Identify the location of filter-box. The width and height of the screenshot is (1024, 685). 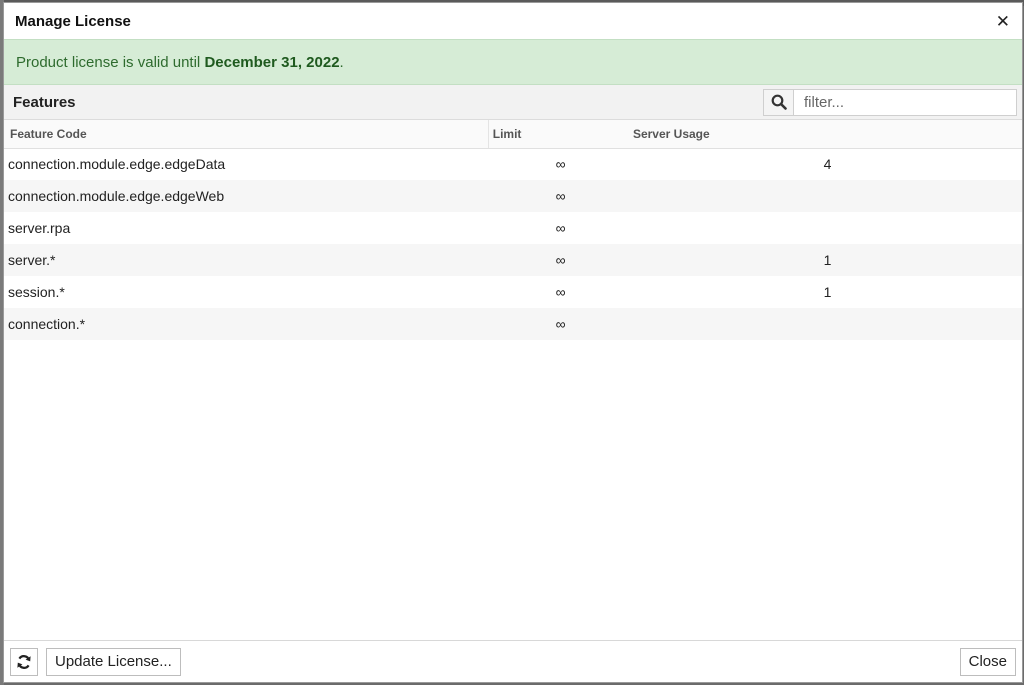
(890, 102).